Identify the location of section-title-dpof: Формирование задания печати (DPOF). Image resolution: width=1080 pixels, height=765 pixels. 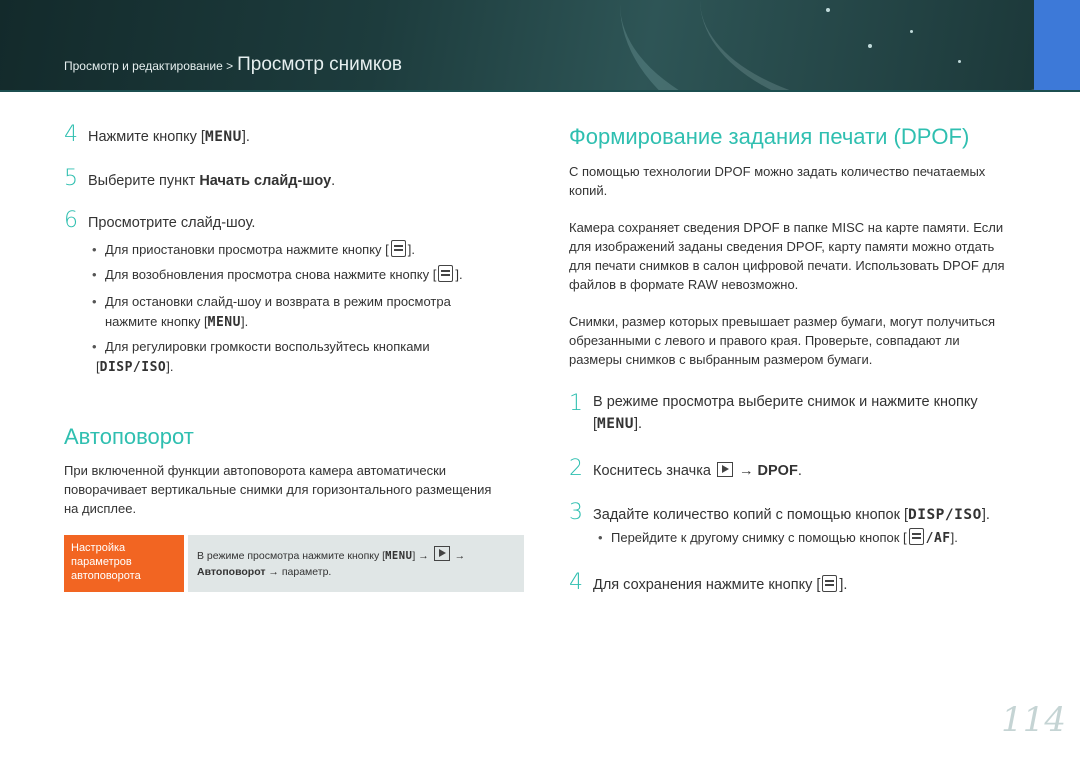
(769, 136).